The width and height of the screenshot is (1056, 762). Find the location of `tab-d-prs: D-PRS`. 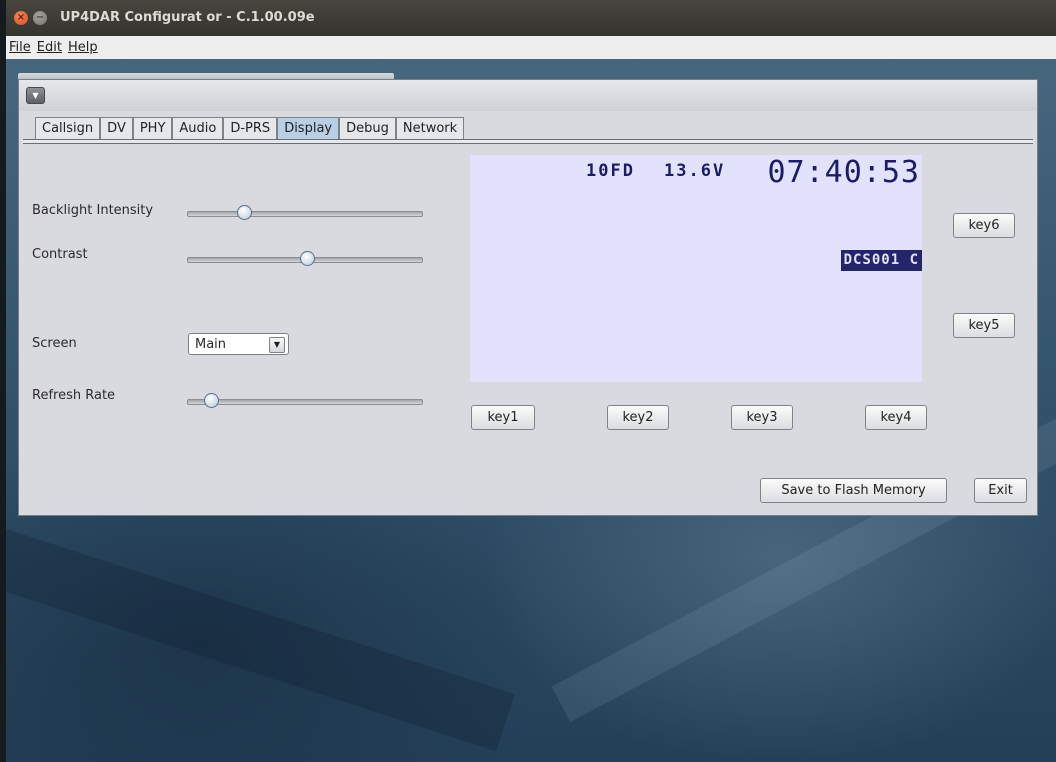

tab-d-prs: D-PRS is located at coordinates (250, 128).